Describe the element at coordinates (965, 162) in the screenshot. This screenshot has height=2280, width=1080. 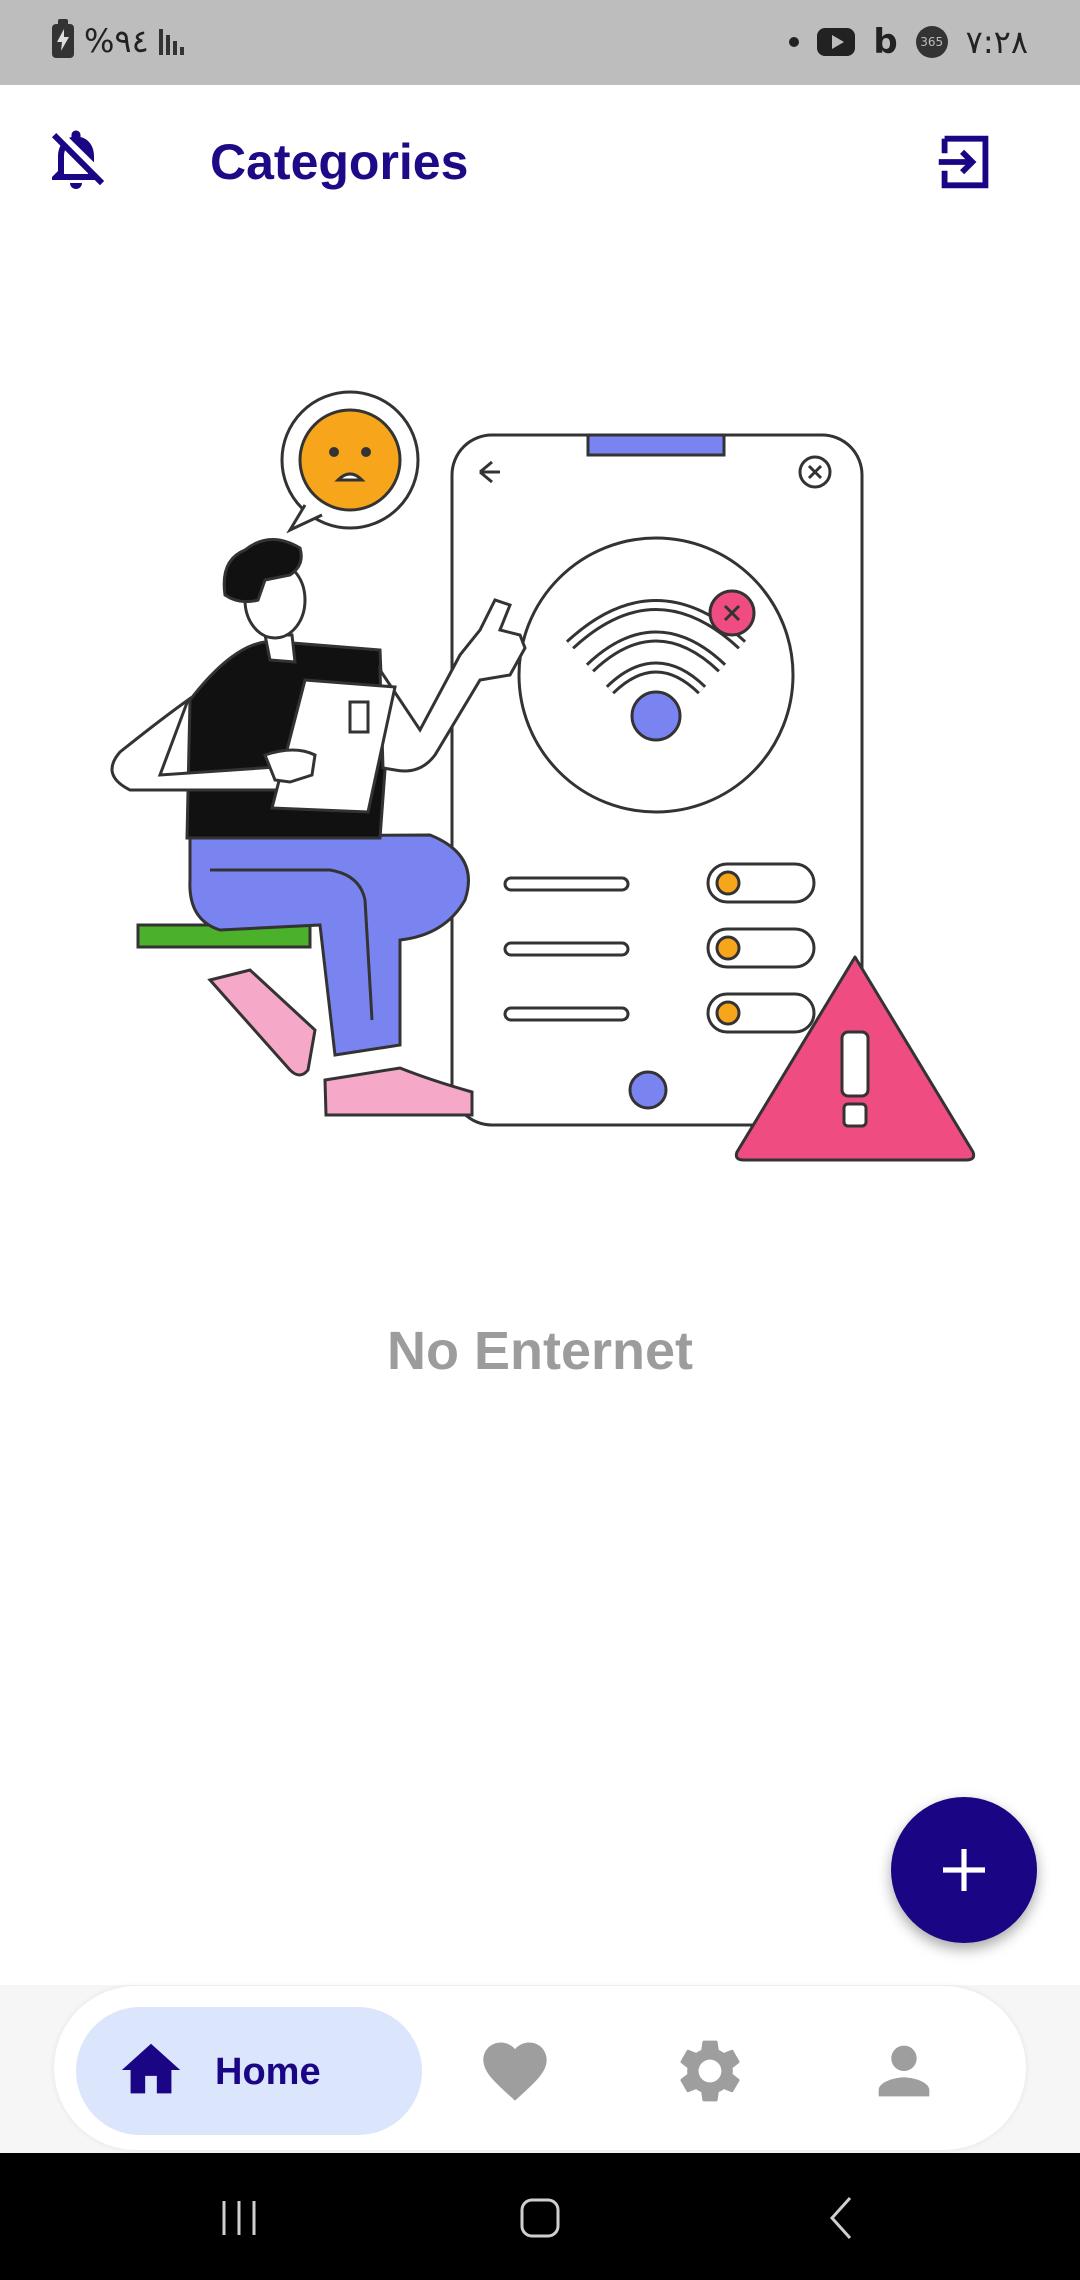
I see `logout-icon` at that location.